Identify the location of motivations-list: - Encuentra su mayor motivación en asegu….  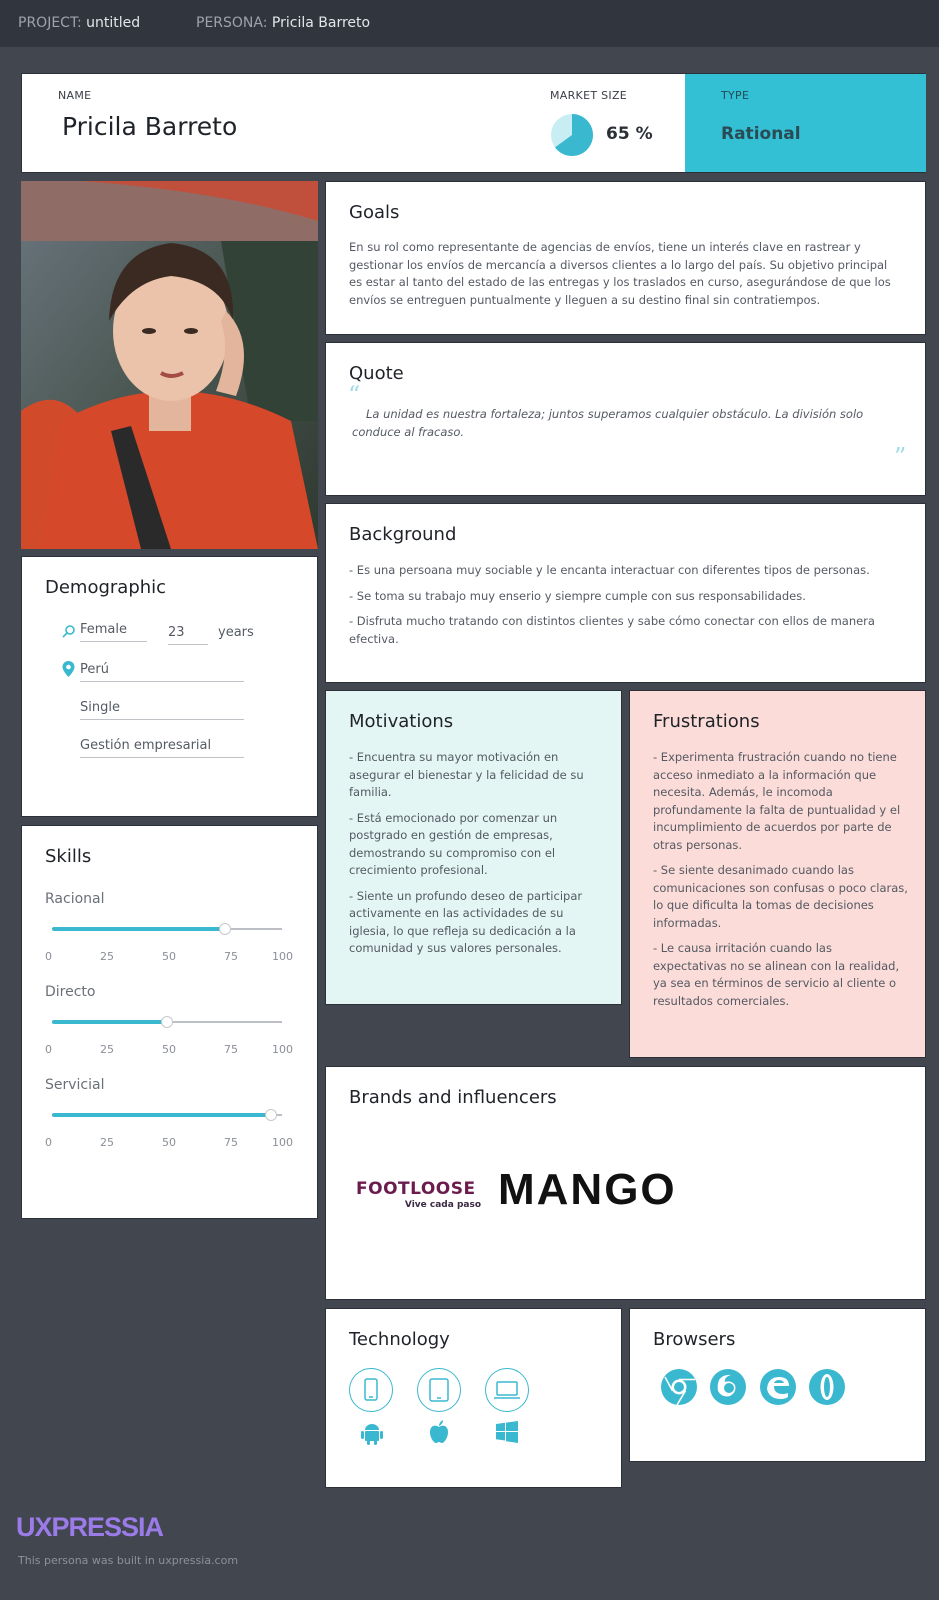
(474, 857).